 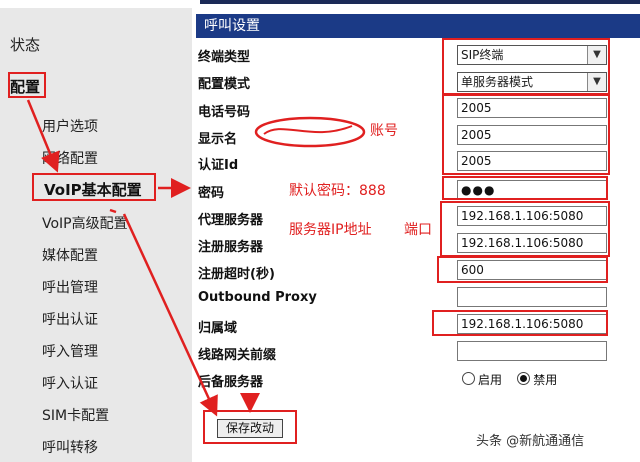 What do you see at coordinates (218, 328) in the screenshot?
I see `home-domain-label: 归属域` at bounding box center [218, 328].